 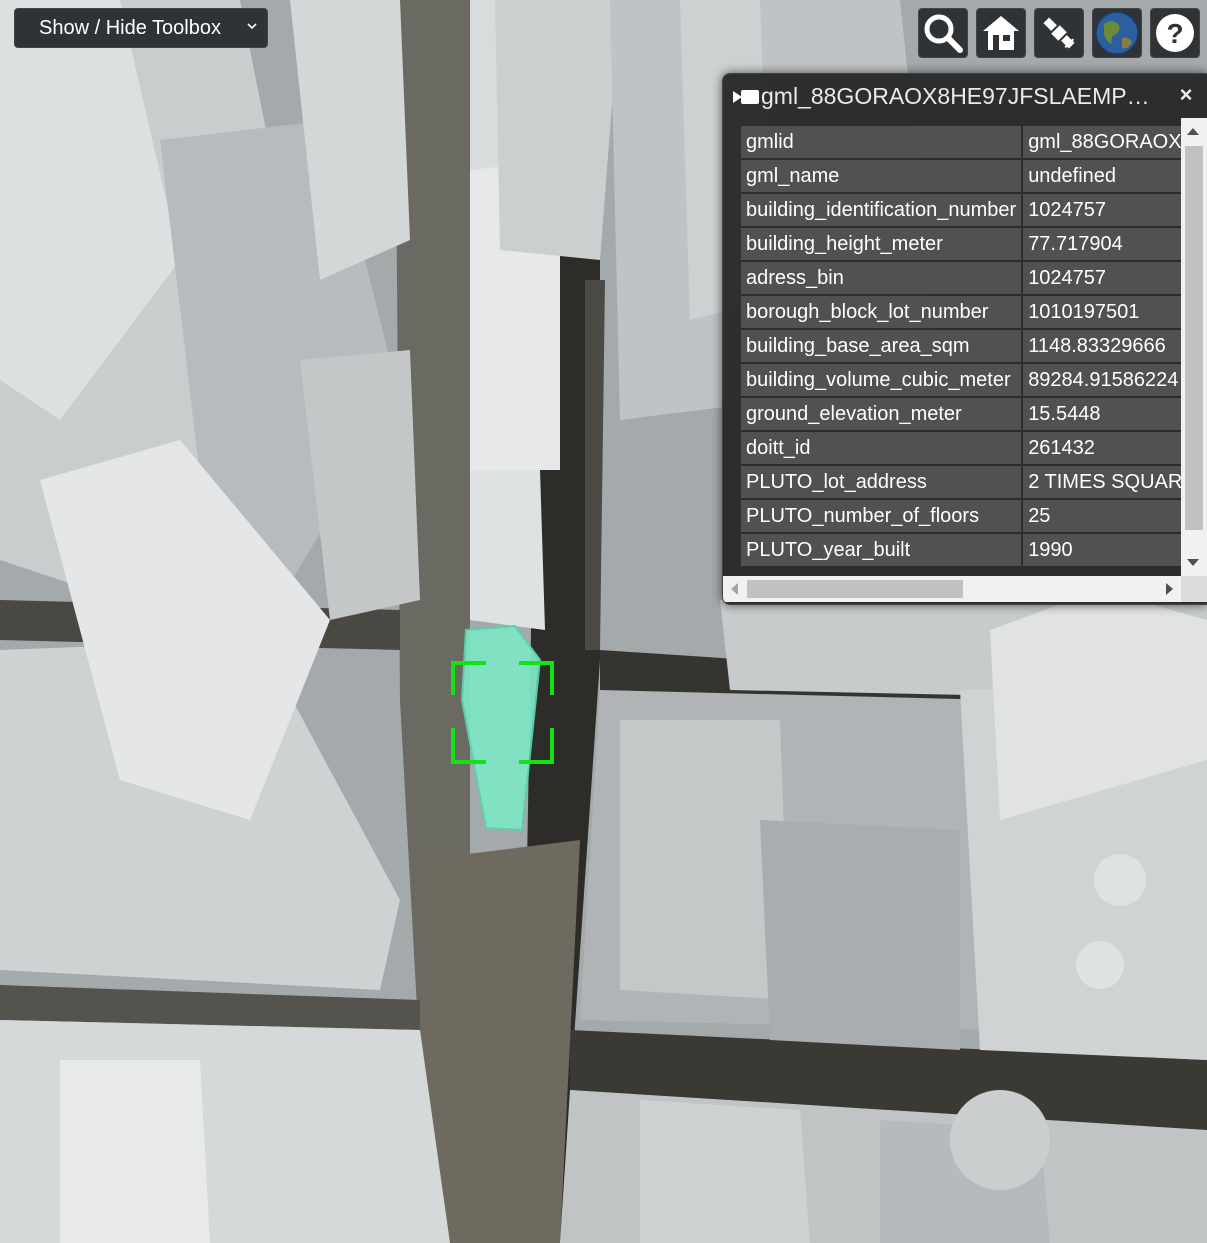 What do you see at coordinates (1193, 131) in the screenshot?
I see `scroll-up-arrow-icon` at bounding box center [1193, 131].